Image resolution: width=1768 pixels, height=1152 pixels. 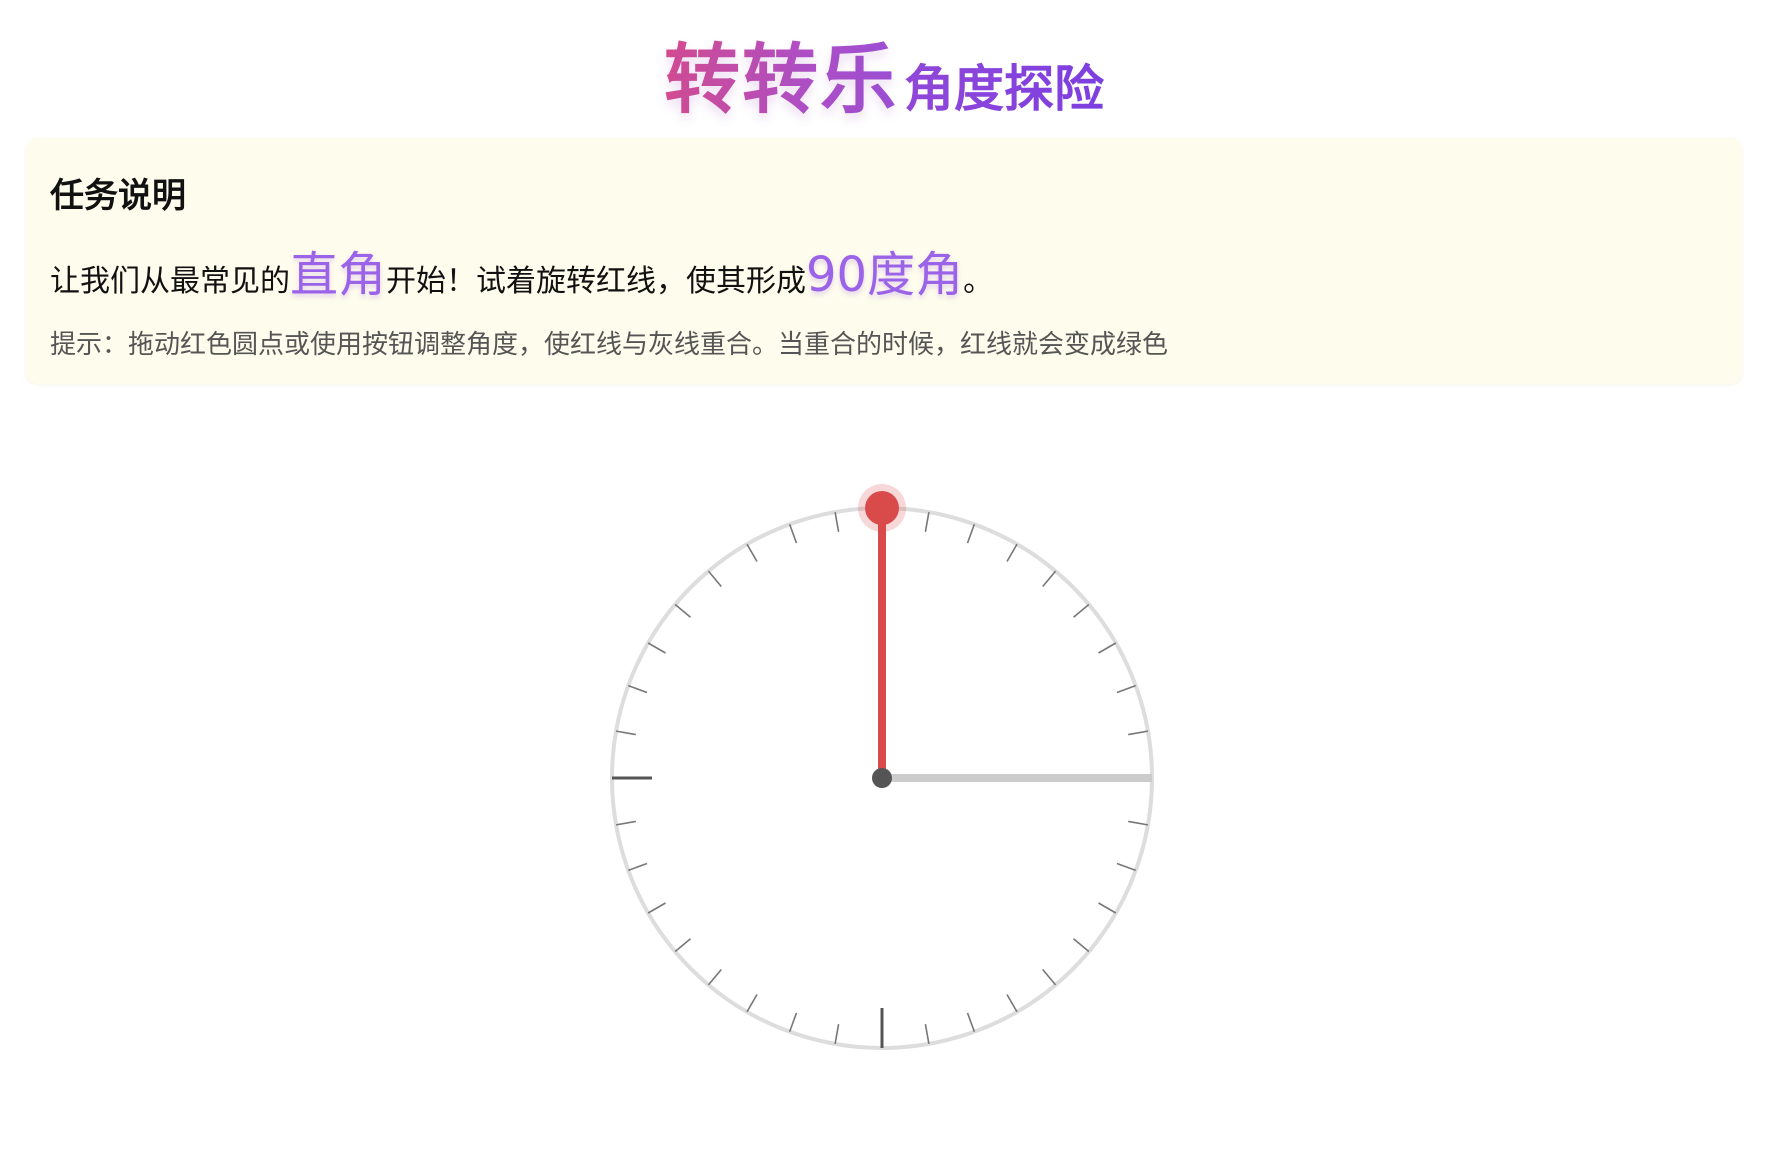 What do you see at coordinates (978, 281) in the screenshot?
I see `task-text-after: 。` at bounding box center [978, 281].